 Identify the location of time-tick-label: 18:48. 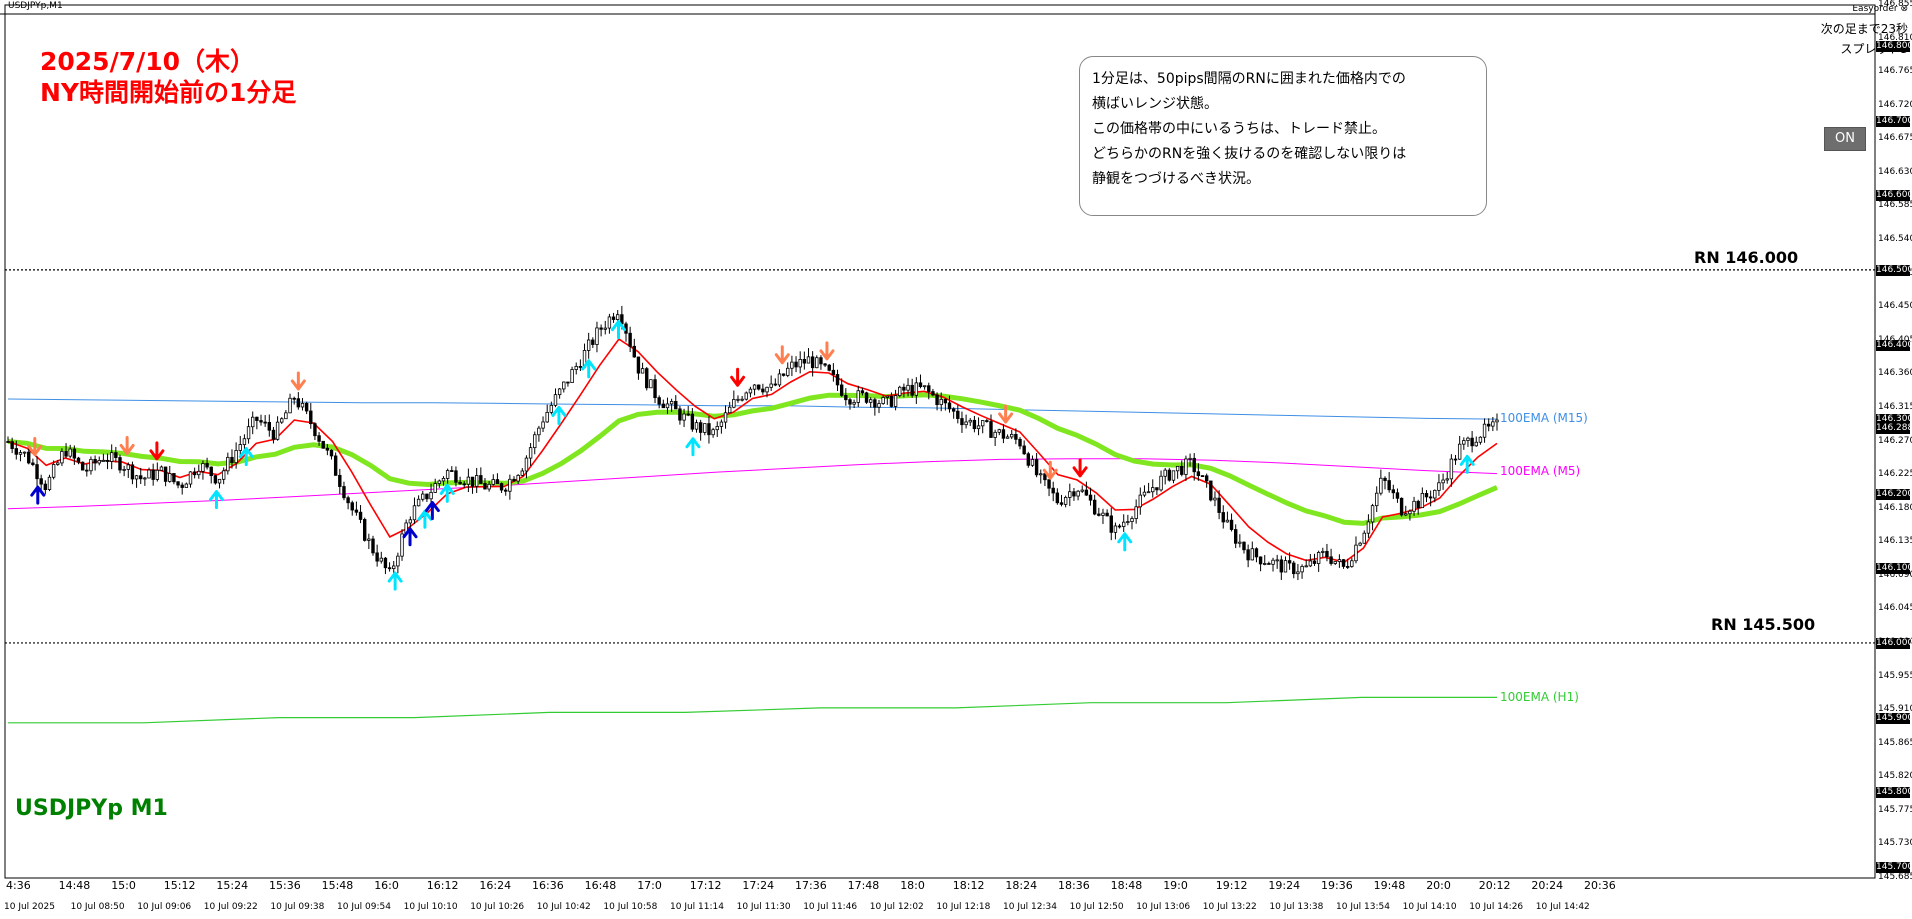
(1126, 885).